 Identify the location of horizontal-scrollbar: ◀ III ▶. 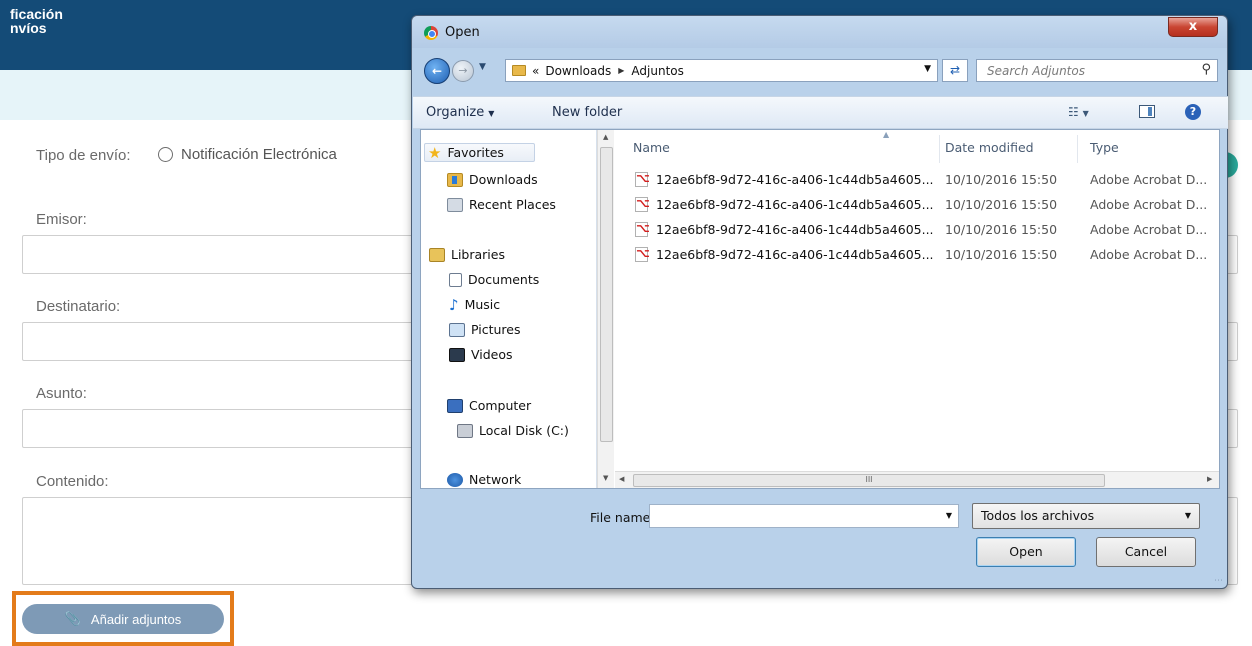
(917, 479).